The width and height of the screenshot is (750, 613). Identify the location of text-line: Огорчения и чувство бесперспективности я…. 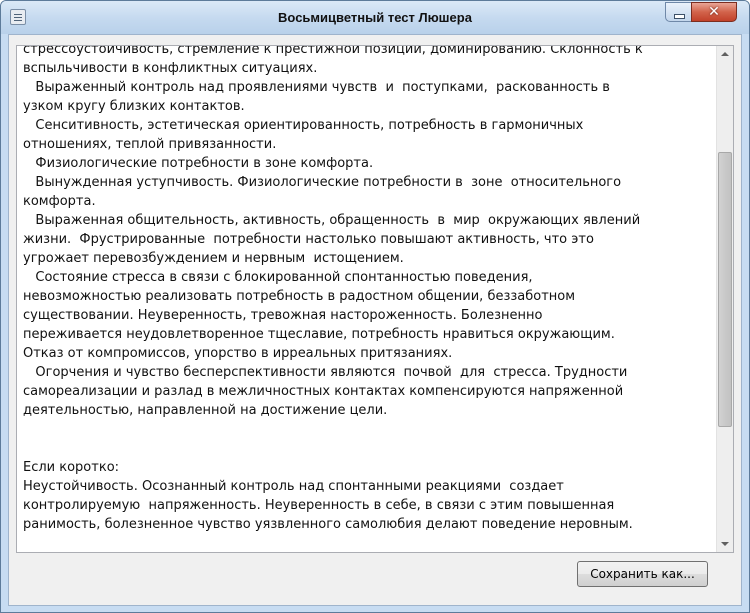
(325, 372).